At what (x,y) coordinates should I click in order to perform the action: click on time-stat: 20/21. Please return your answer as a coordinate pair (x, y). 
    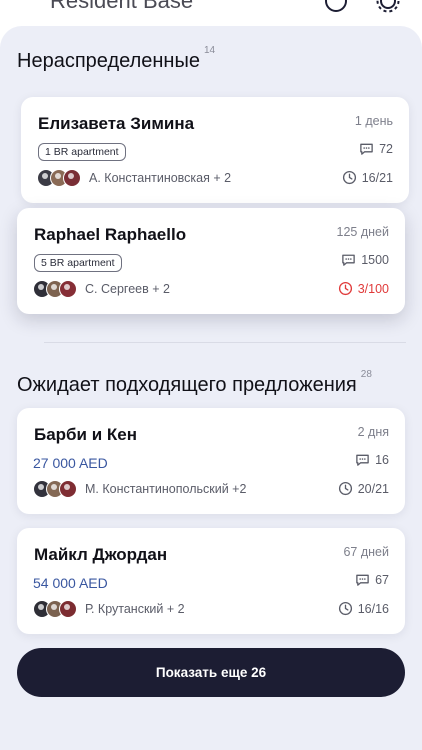
    Looking at the image, I should click on (363, 488).